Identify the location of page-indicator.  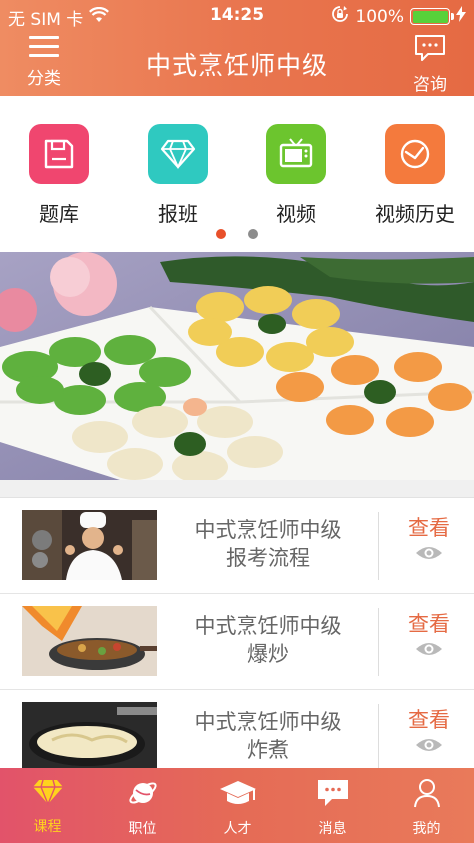
(237, 233).